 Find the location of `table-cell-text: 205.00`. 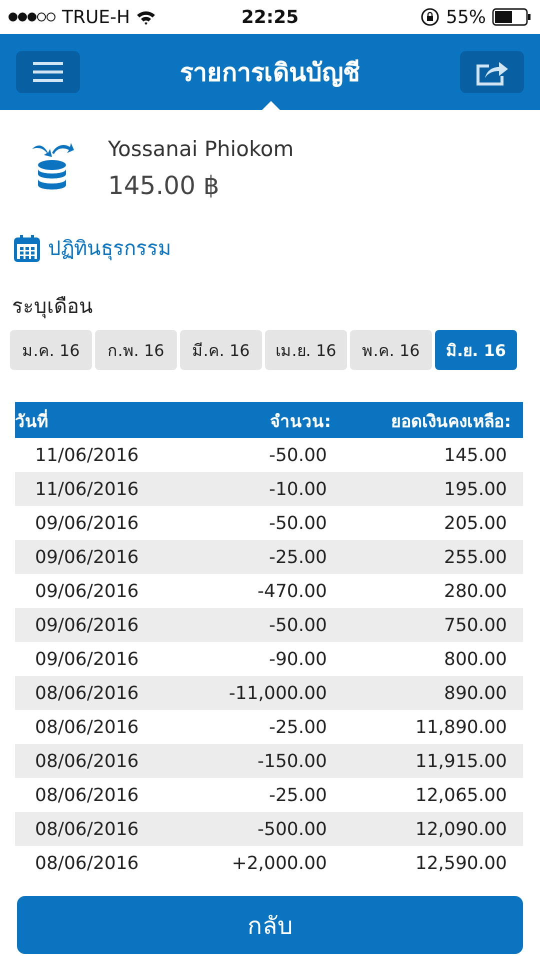

table-cell-text: 205.00 is located at coordinates (475, 523).